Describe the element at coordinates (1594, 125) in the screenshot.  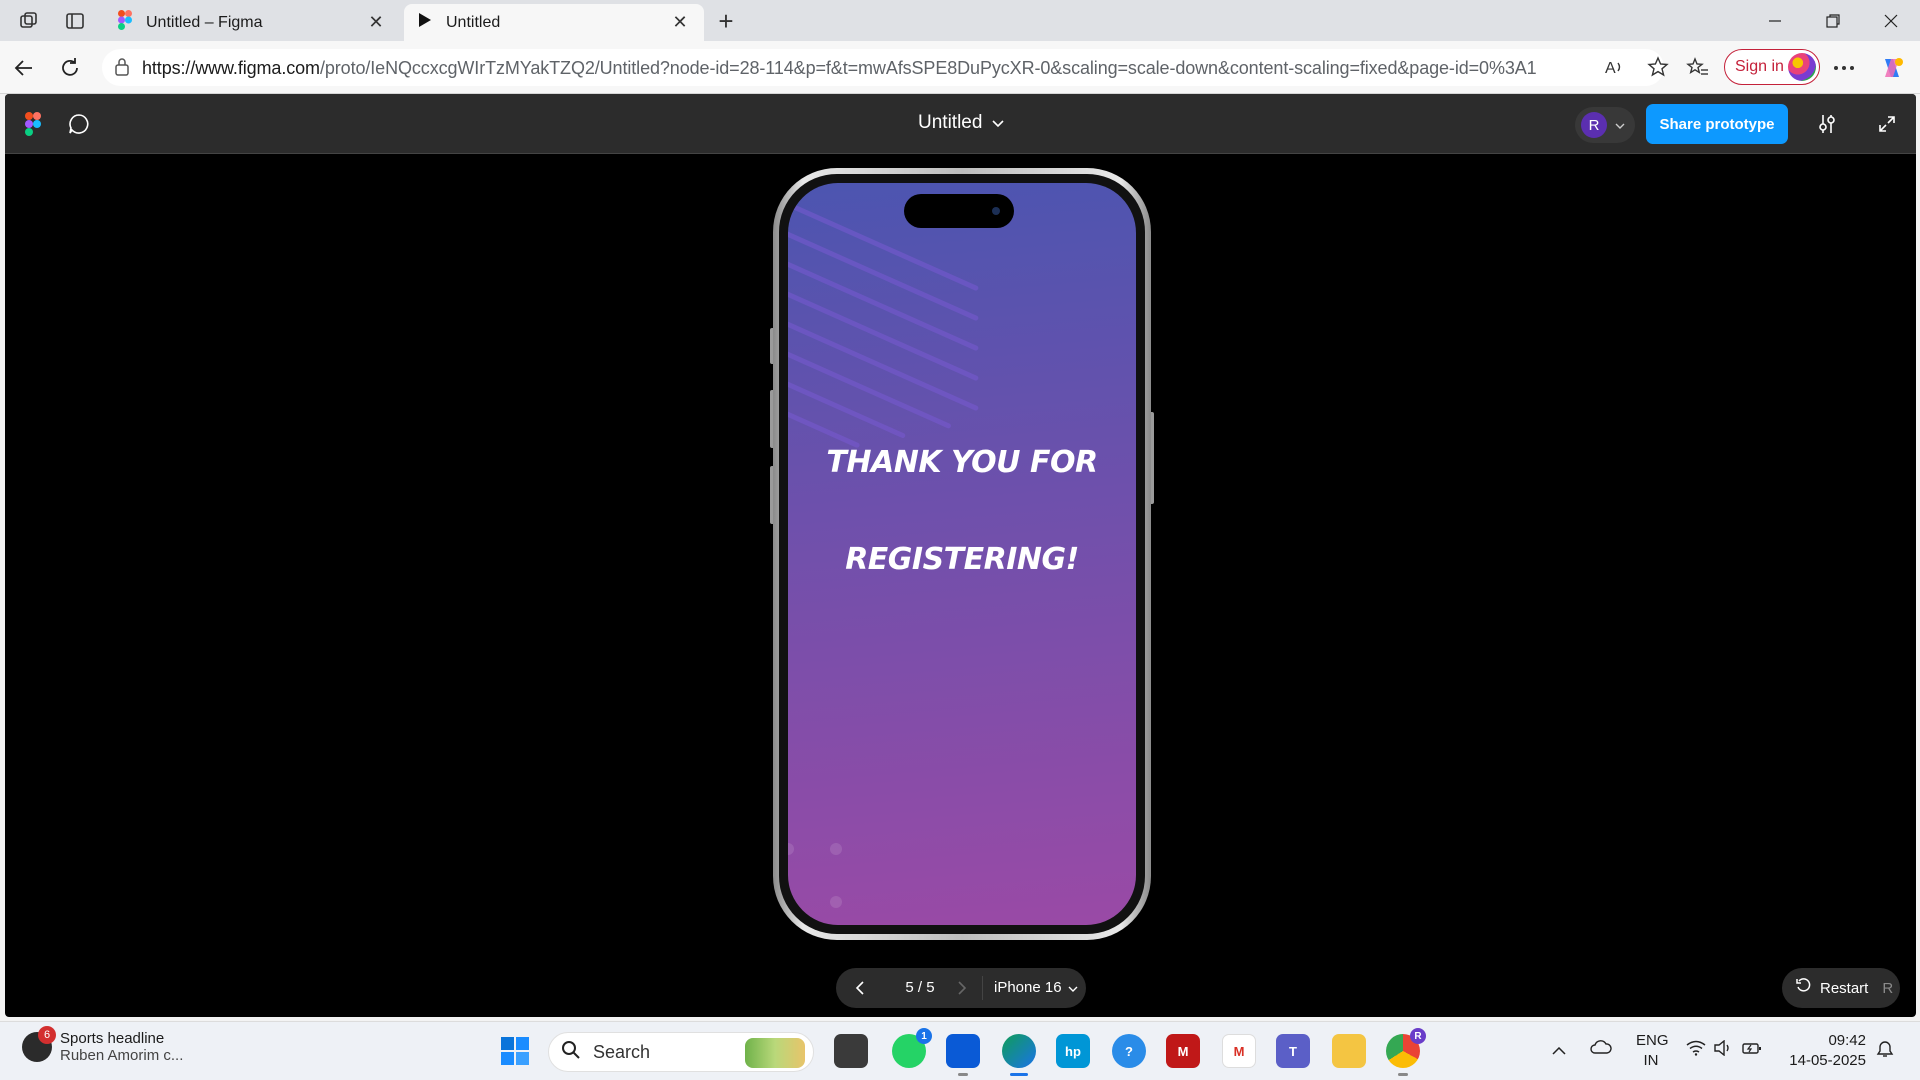
I see `avatar: R` at that location.